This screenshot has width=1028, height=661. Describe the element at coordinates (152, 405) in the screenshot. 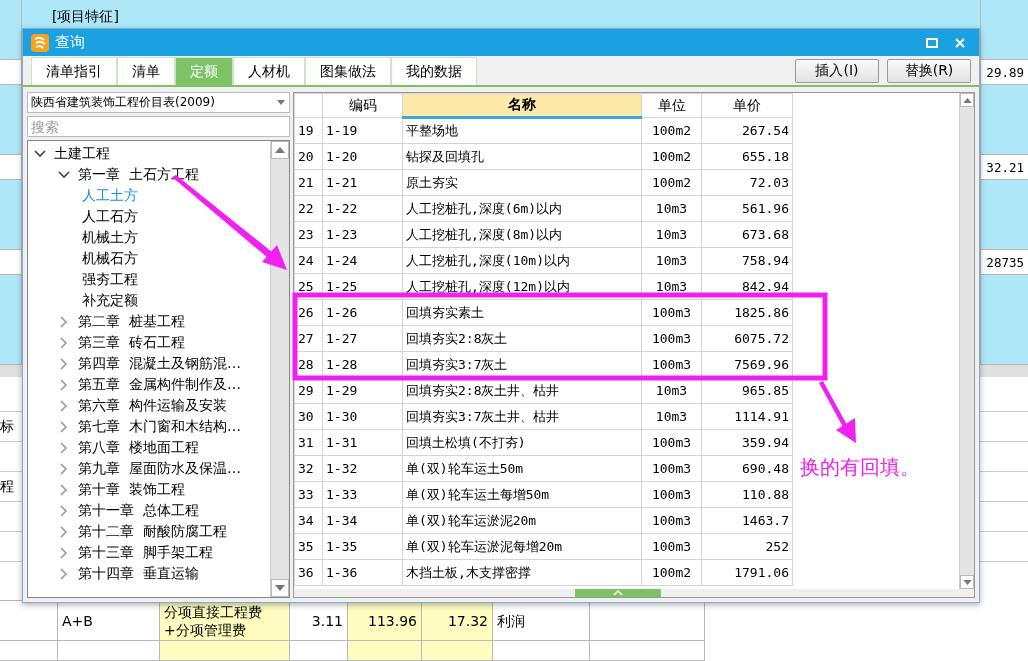

I see `tree-item: 第六章 构件运输及安装` at that location.